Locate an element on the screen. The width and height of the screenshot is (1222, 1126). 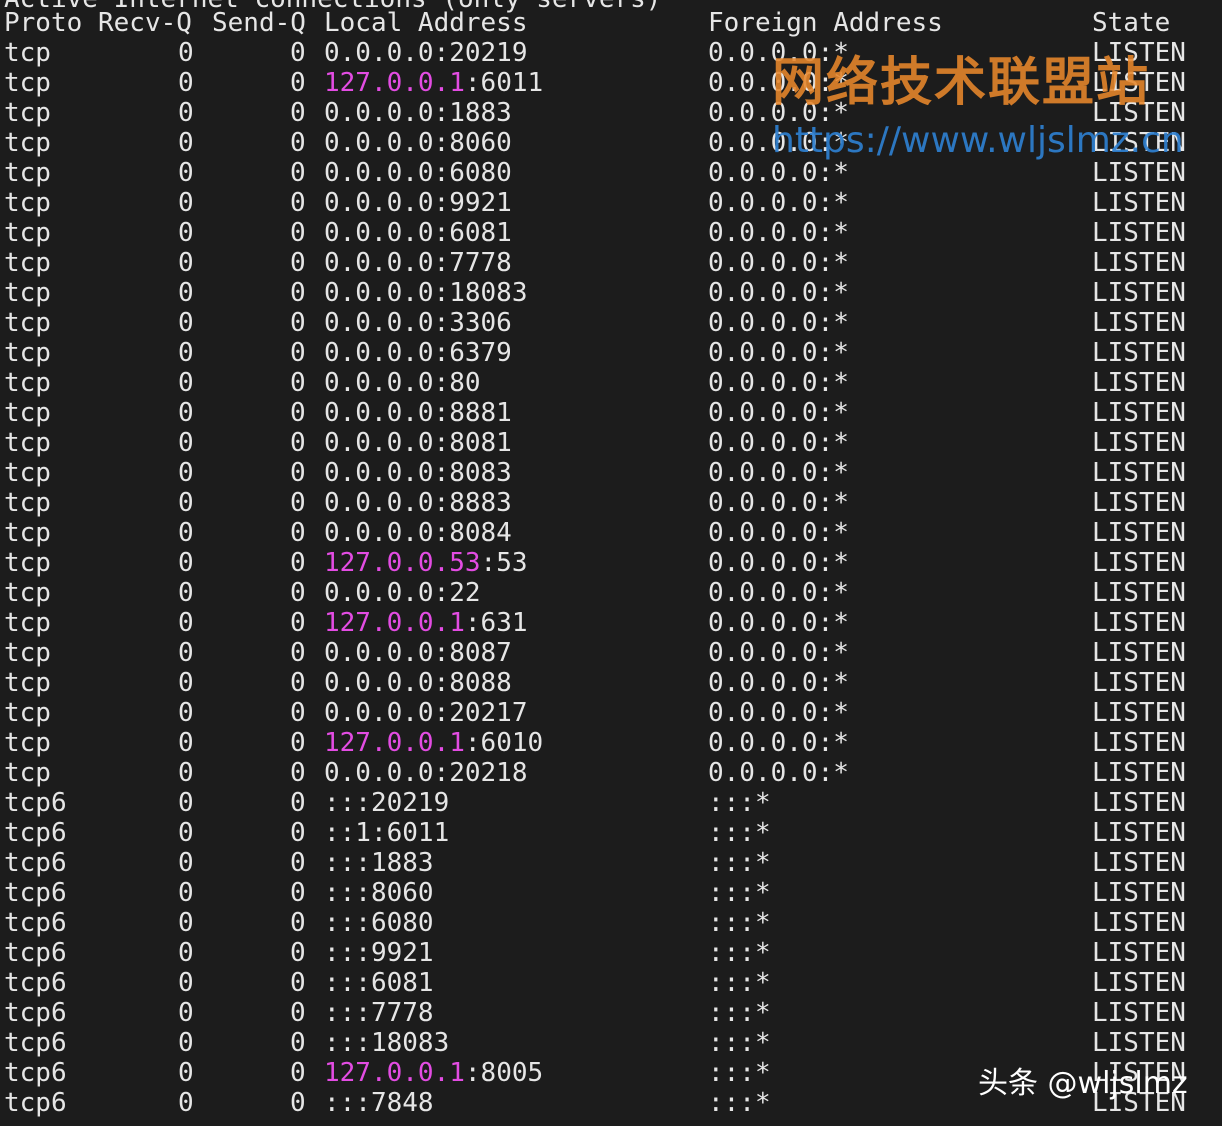
local-address-cell: ::1:6011 is located at coordinates (386, 833).